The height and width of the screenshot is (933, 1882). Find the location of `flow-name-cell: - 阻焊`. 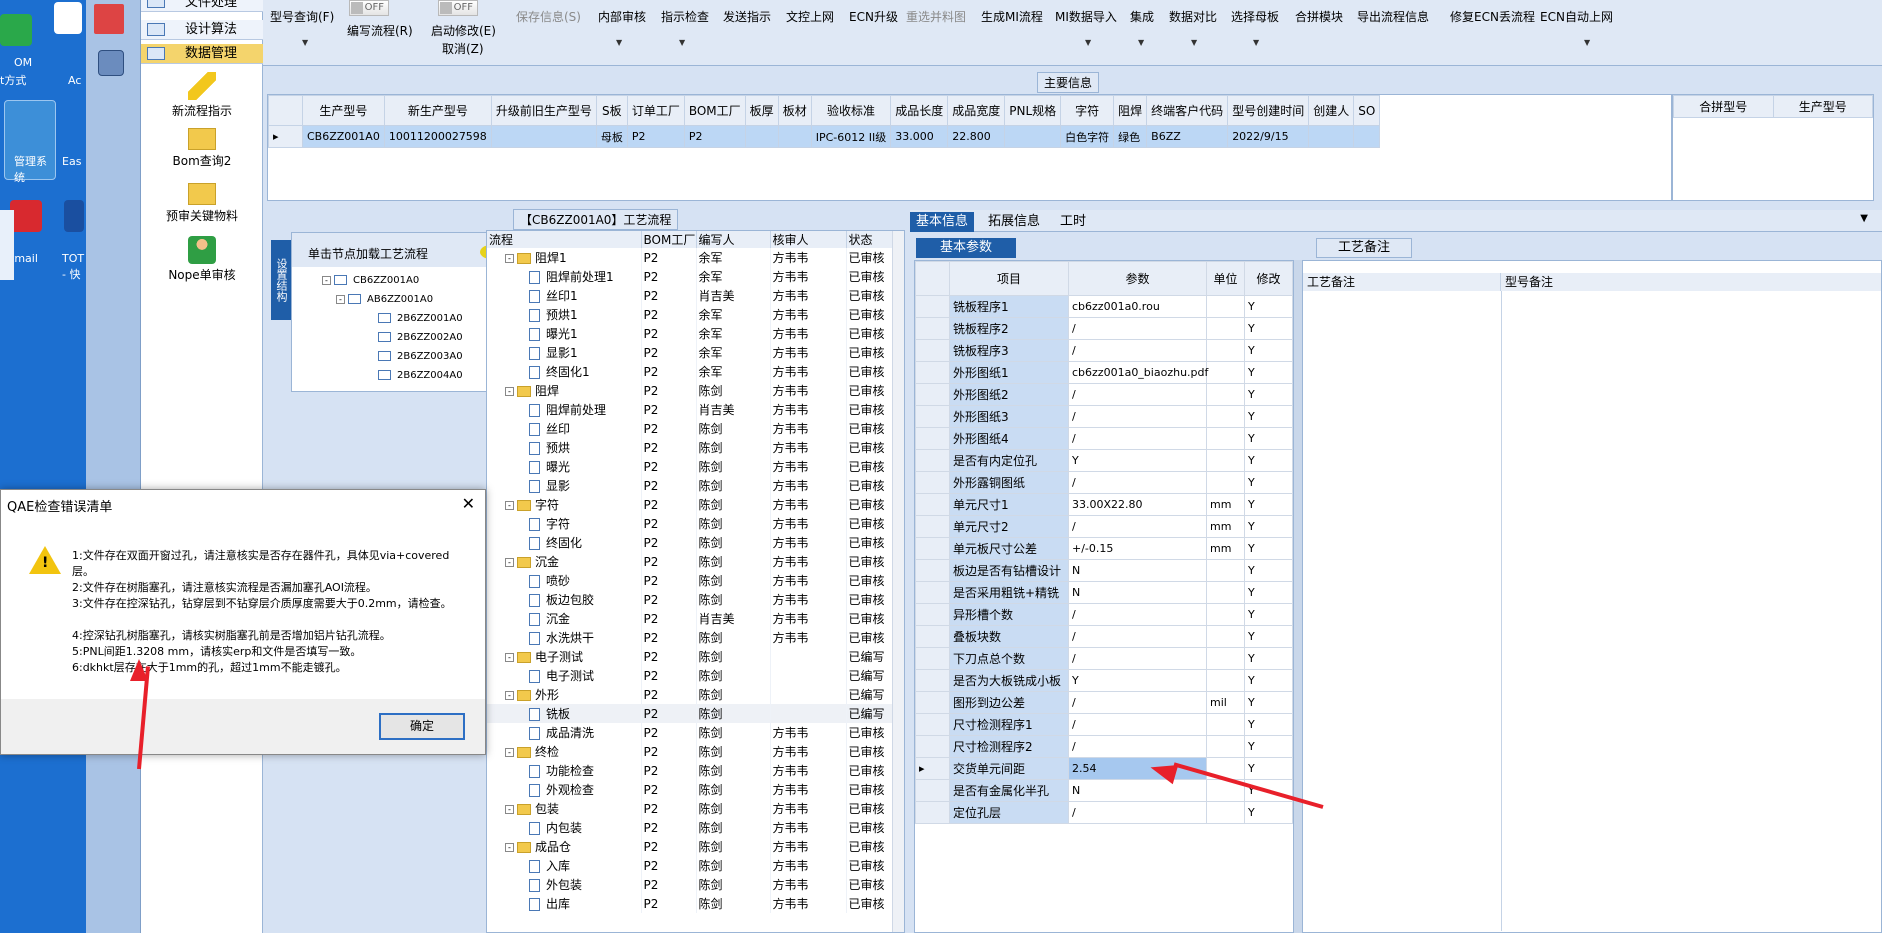

flow-name-cell: - 阻焊 is located at coordinates (564, 390).